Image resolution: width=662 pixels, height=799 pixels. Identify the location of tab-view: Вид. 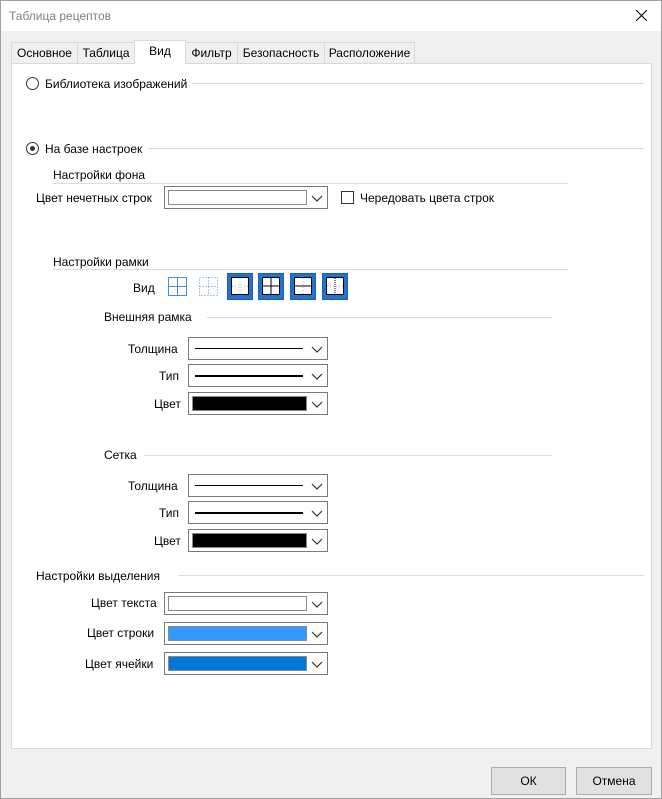
(160, 52).